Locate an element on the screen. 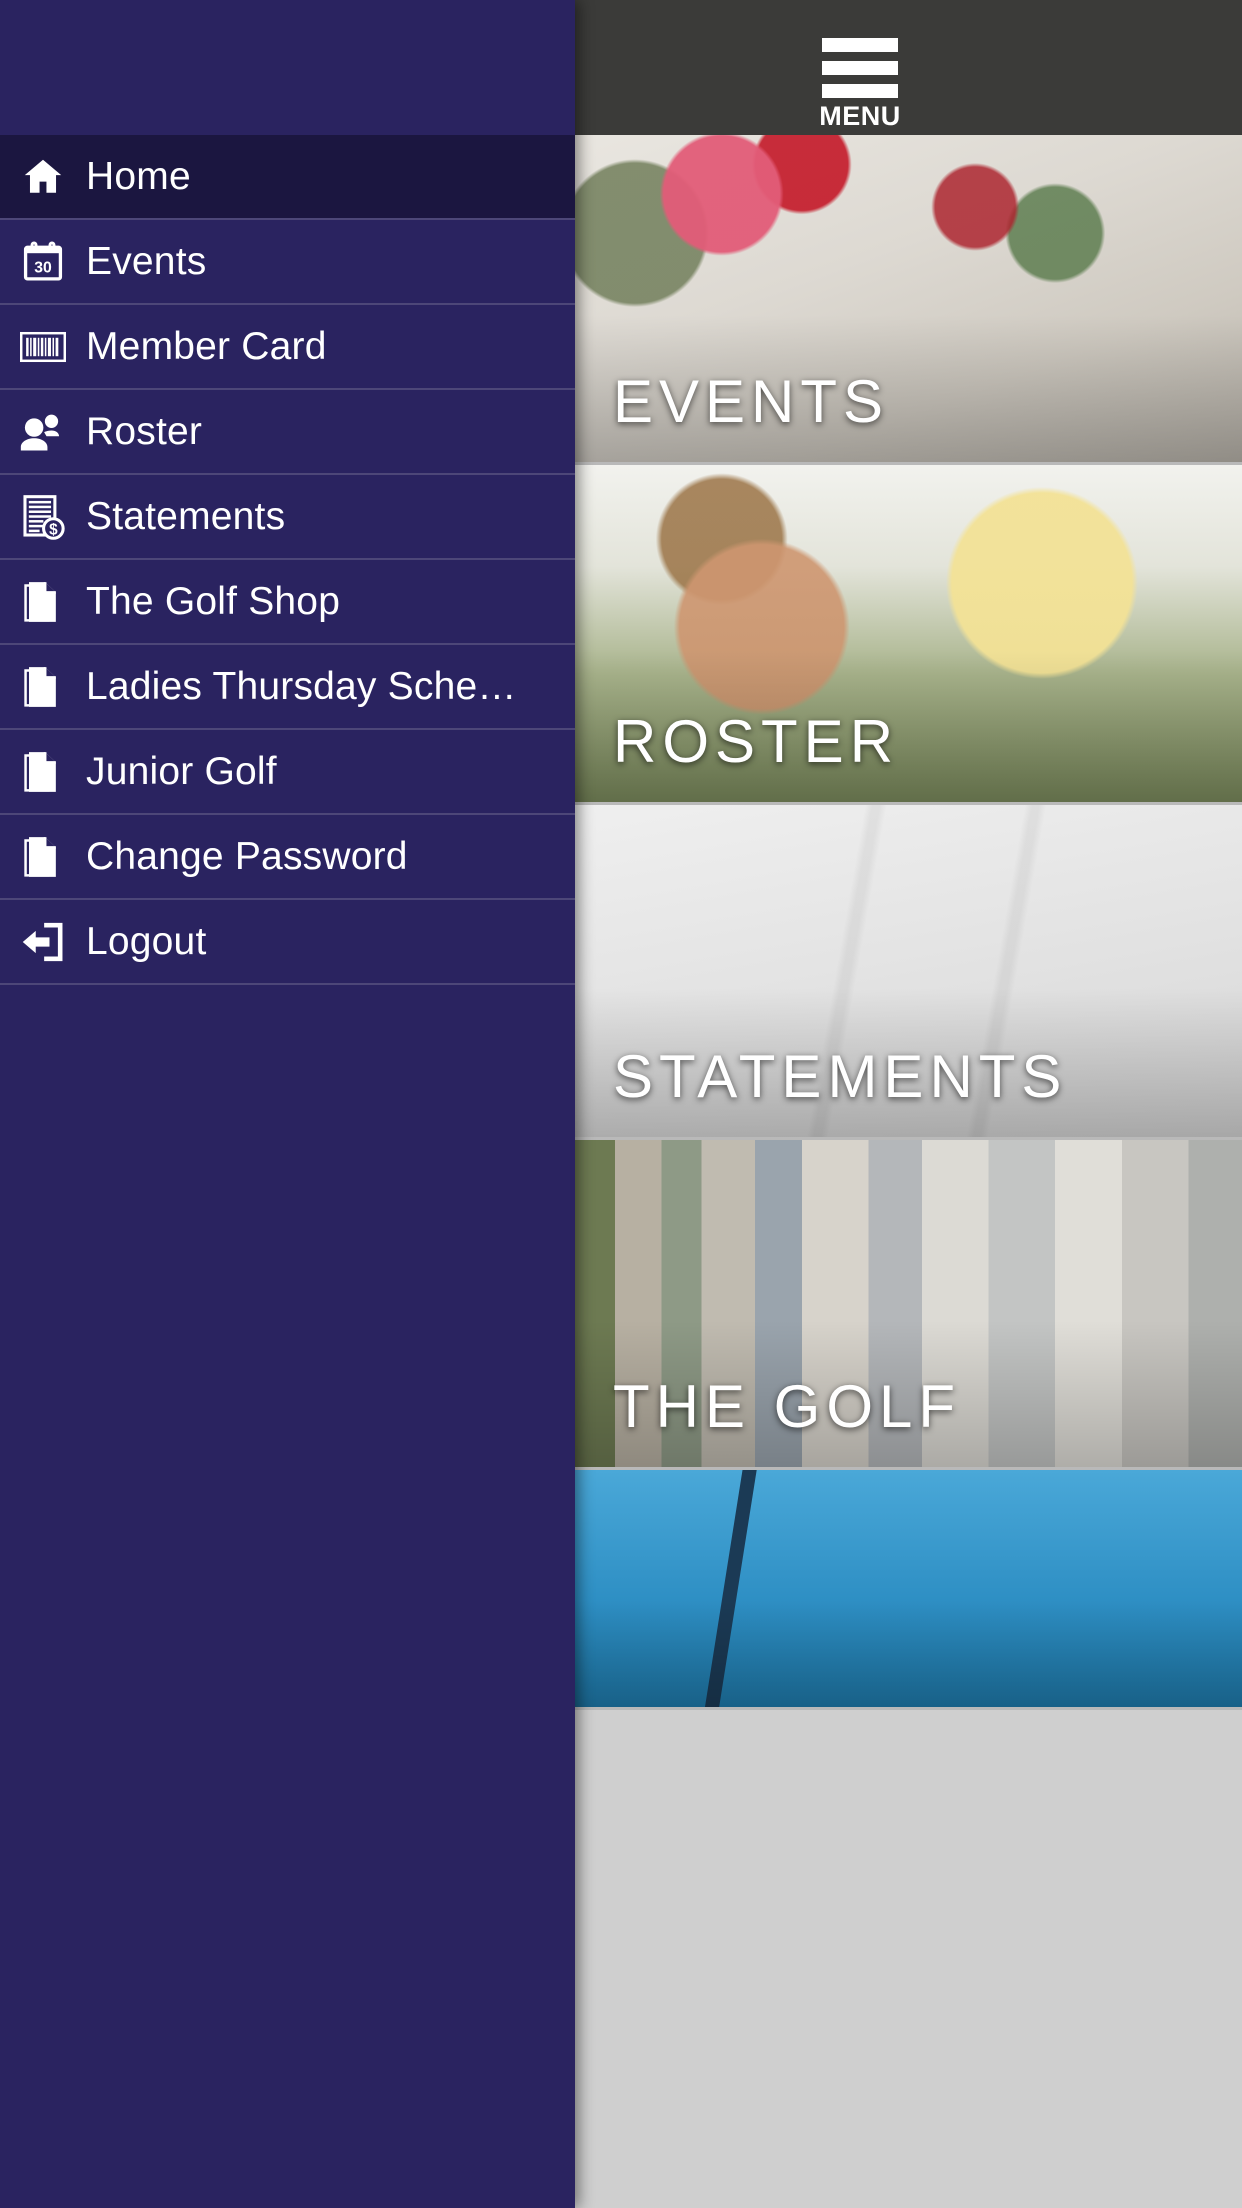  drawer-item-label: Home is located at coordinates (138, 176).